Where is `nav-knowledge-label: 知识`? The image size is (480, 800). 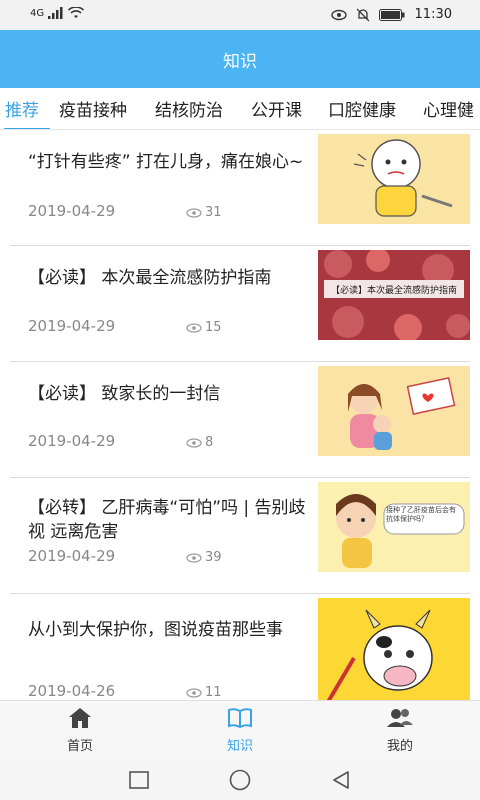 nav-knowledge-label: 知识 is located at coordinates (239, 746).